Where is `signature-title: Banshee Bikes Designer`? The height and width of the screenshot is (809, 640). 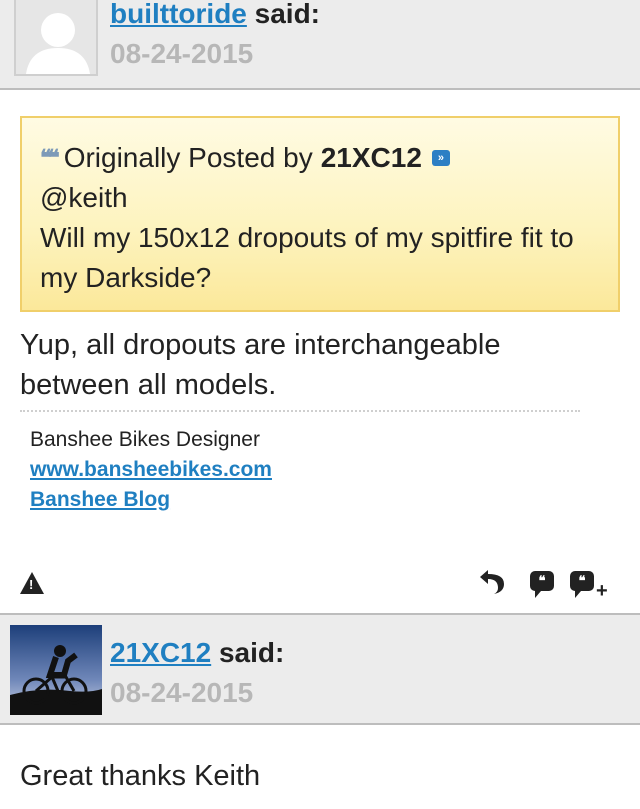
signature-title: Banshee Bikes Designer is located at coordinates (145, 439).